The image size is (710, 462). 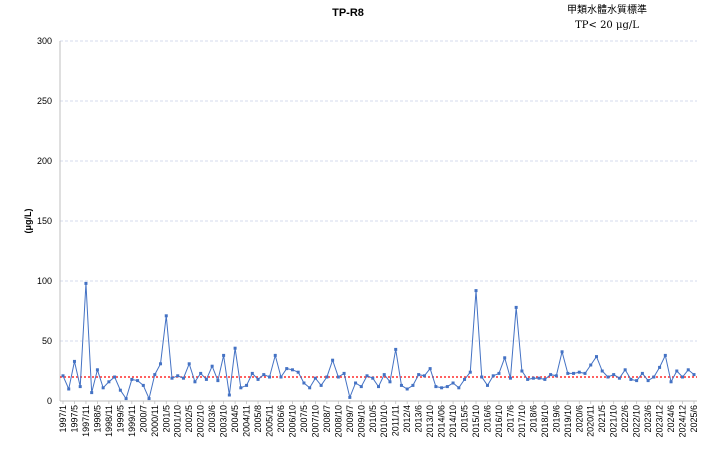 I want to click on x-tick-label: 2007/10, so click(x=315, y=421).